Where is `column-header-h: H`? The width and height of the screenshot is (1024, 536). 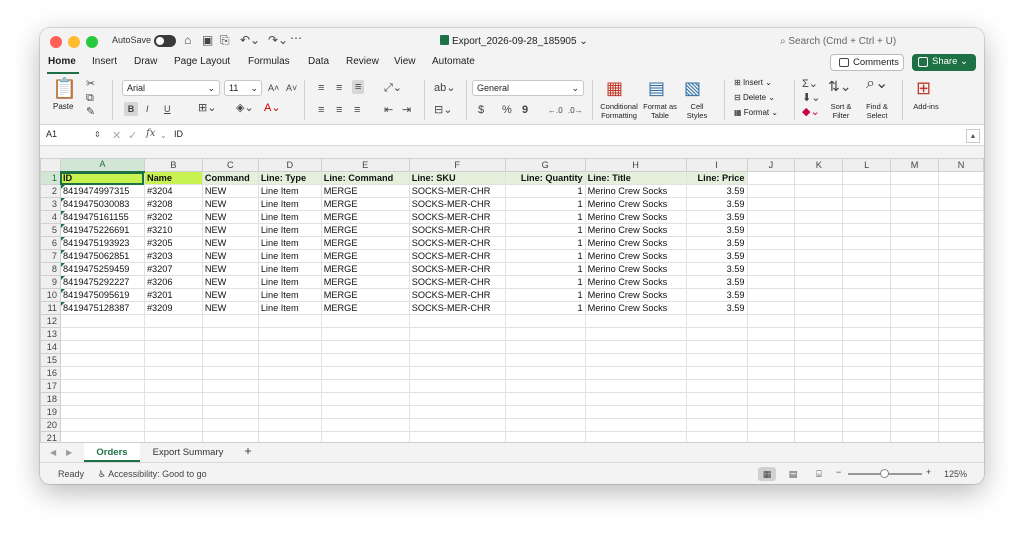
column-header-h: H is located at coordinates (635, 165).